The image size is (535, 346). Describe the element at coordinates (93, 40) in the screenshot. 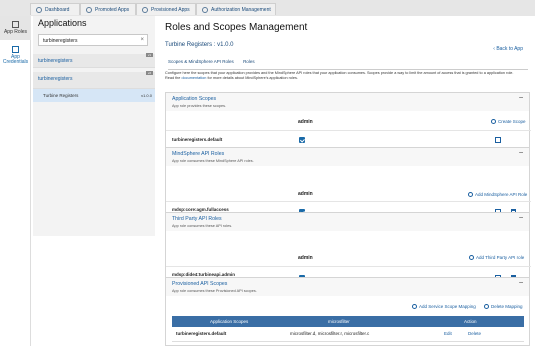

I see `app-search-input: turbineregisters ×` at that location.